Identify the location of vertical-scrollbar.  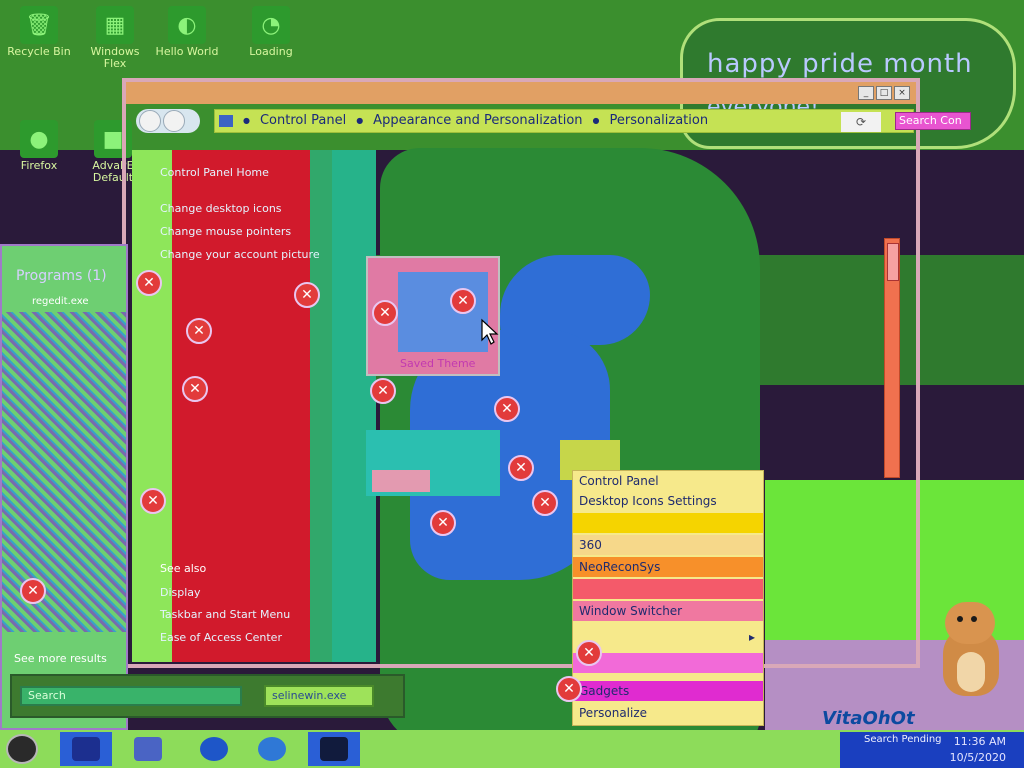
(892, 358).